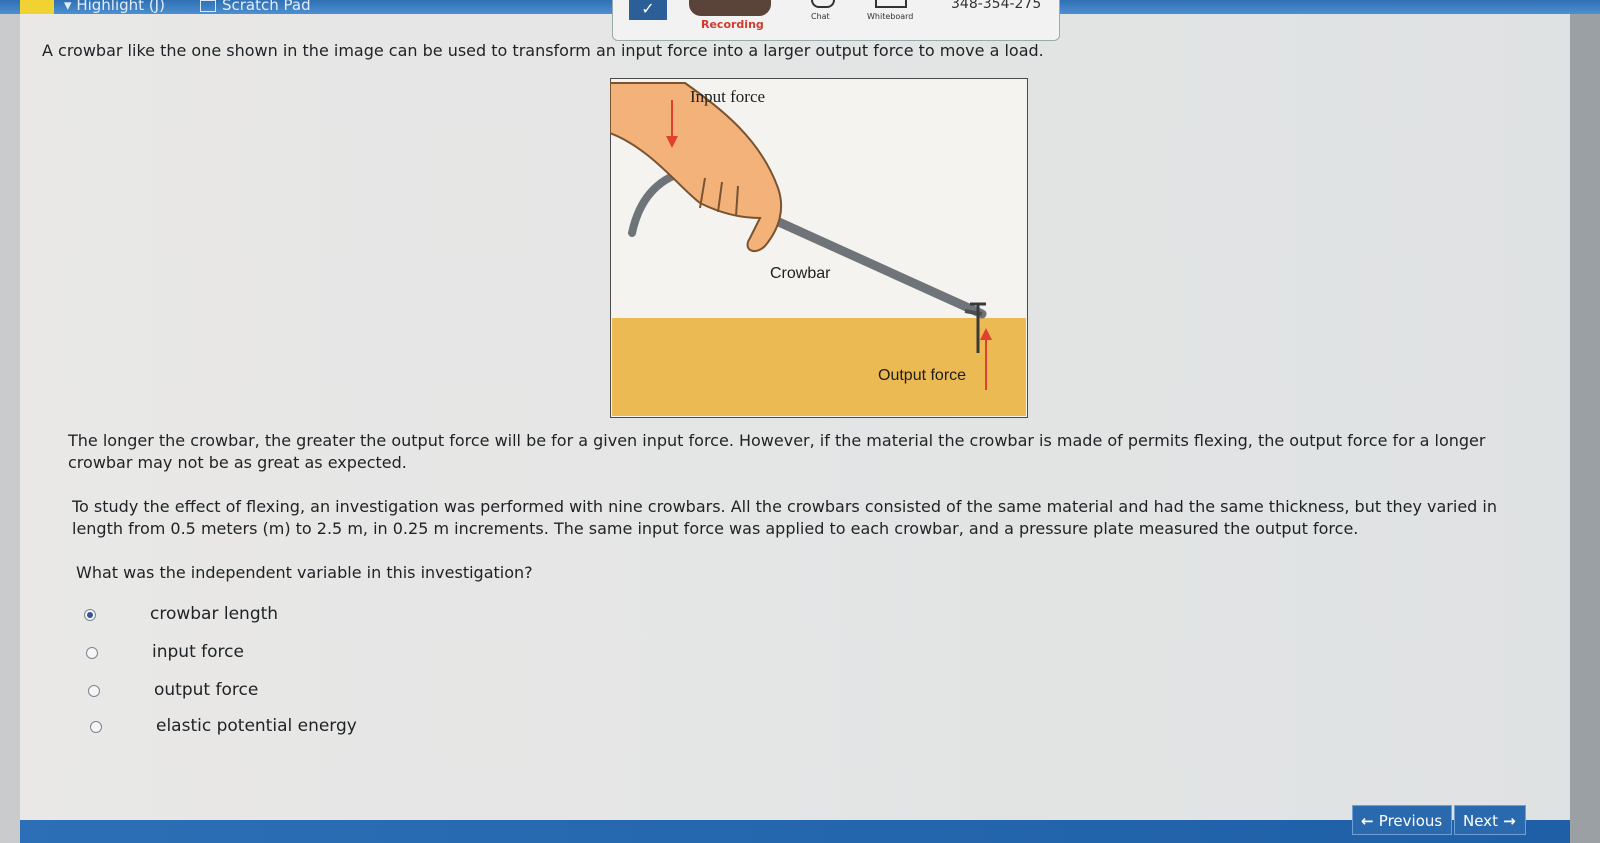  Describe the element at coordinates (1506, 821) in the screenshot. I see `arrow-right-icon: →` at that location.